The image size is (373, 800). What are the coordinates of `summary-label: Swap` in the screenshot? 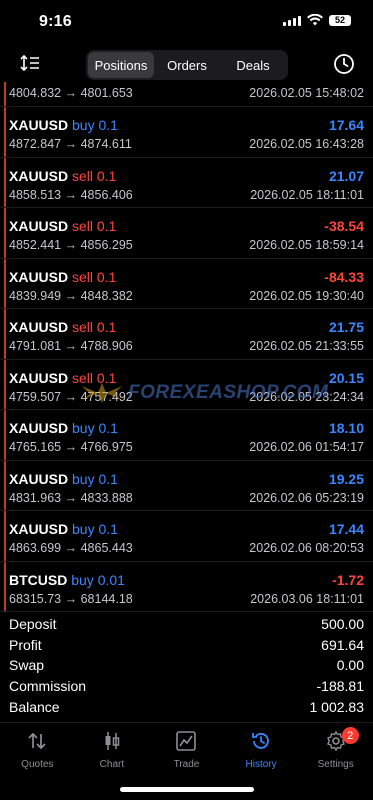 It's located at (27, 665).